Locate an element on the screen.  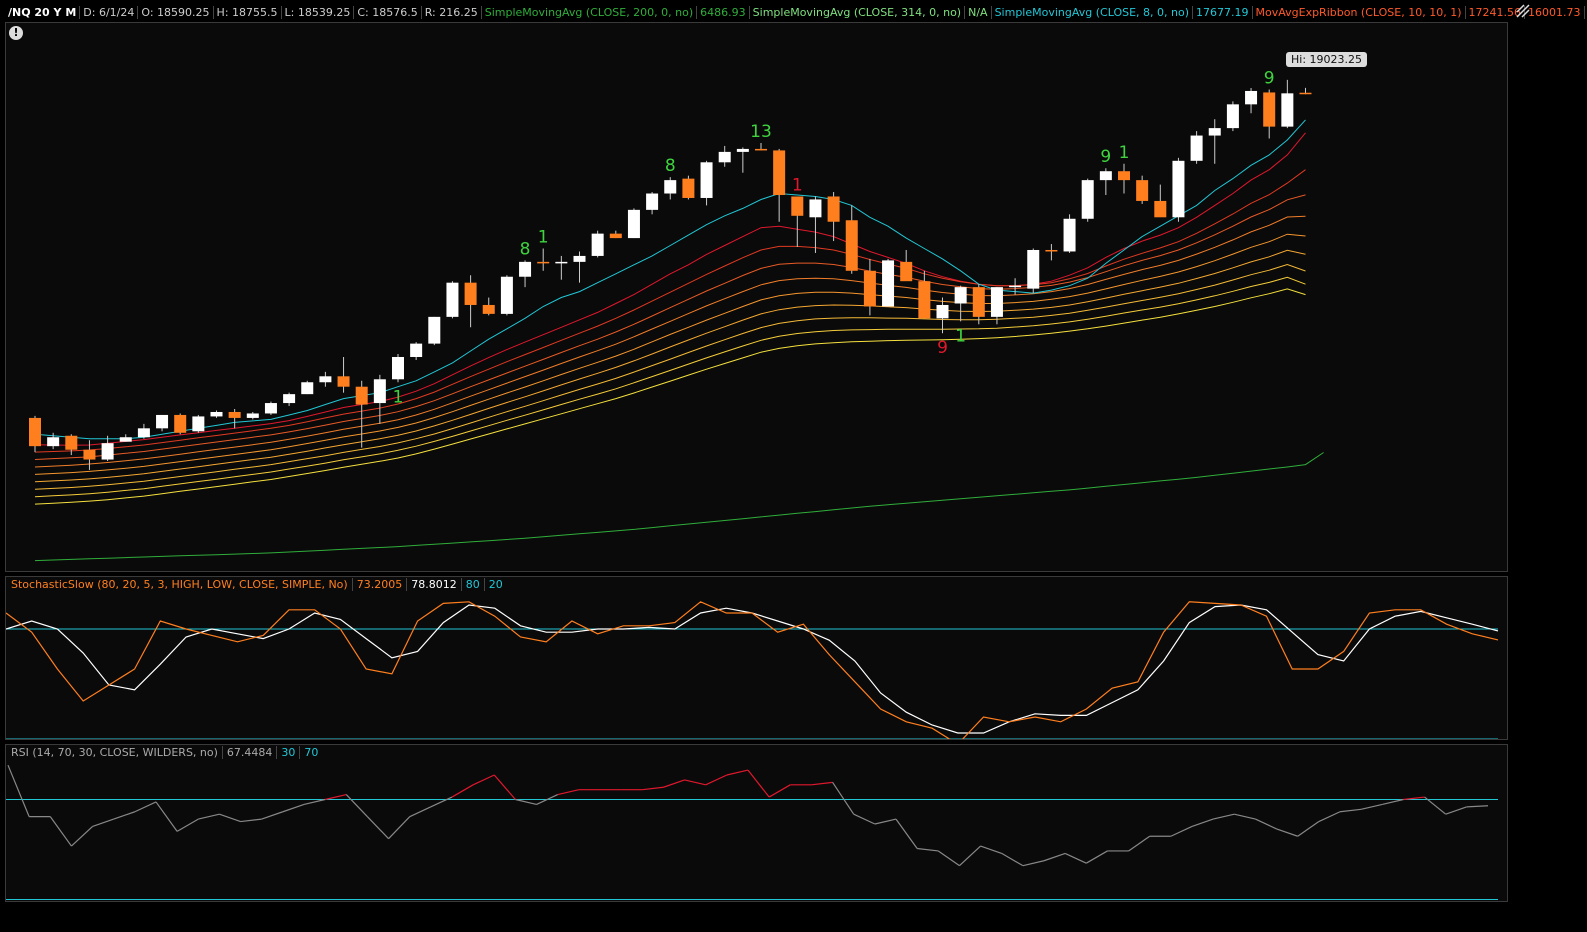
alert-icon: ! is located at coordinates (16, 33).